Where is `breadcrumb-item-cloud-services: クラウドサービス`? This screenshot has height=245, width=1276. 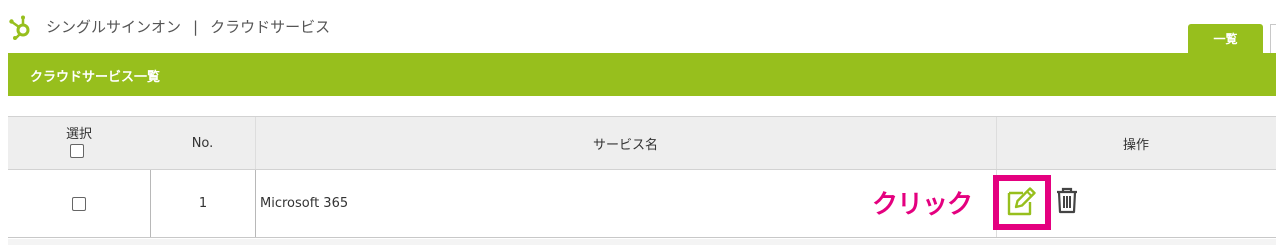 breadcrumb-item-cloud-services: クラウドサービス is located at coordinates (270, 27).